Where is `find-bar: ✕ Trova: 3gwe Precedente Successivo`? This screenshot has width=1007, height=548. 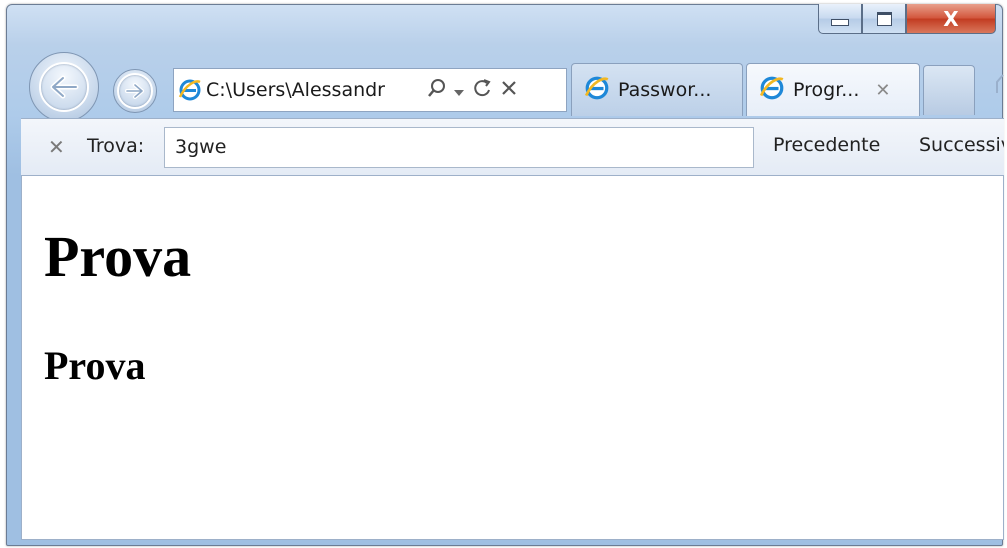 find-bar: ✕ Trova: 3gwe Precedente Successivo is located at coordinates (512, 147).